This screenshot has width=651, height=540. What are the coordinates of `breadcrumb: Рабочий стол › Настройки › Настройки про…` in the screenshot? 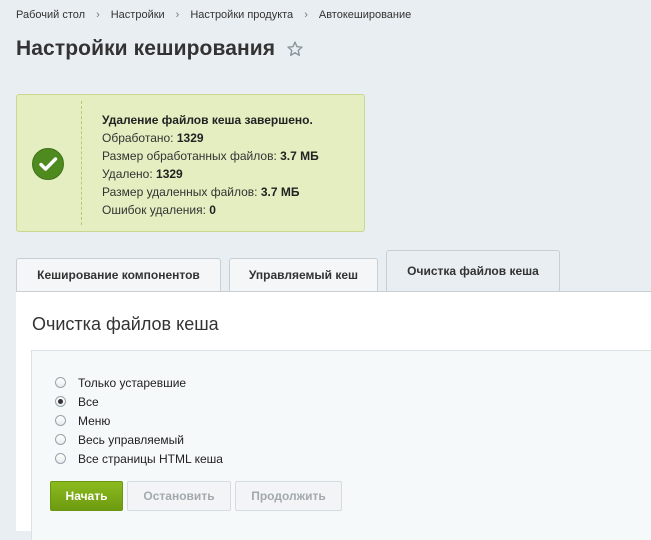 It's located at (213, 15).